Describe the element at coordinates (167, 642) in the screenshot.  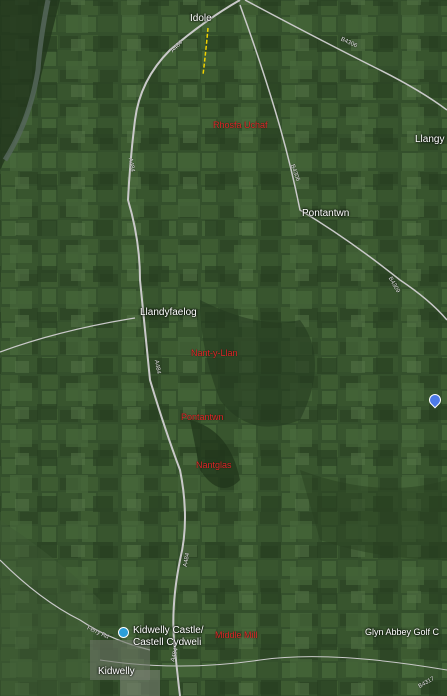
I see `poi-label-castell-cydweli: Castell Cydweli` at that location.